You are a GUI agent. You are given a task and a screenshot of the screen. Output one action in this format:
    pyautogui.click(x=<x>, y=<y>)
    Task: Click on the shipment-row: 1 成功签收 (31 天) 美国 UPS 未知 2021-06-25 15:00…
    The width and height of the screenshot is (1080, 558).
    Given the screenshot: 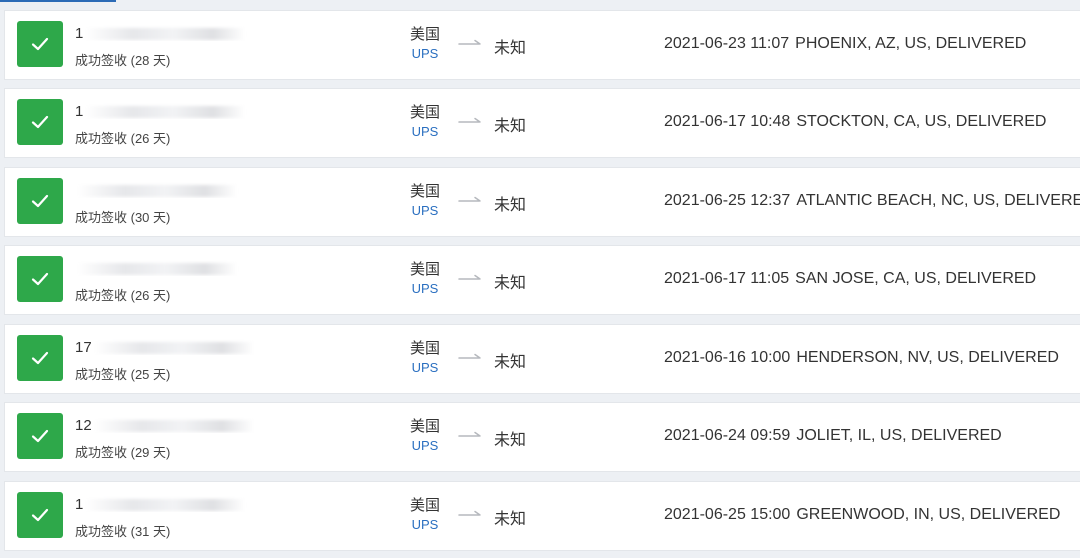 What is the action you would take?
    pyautogui.click(x=542, y=516)
    